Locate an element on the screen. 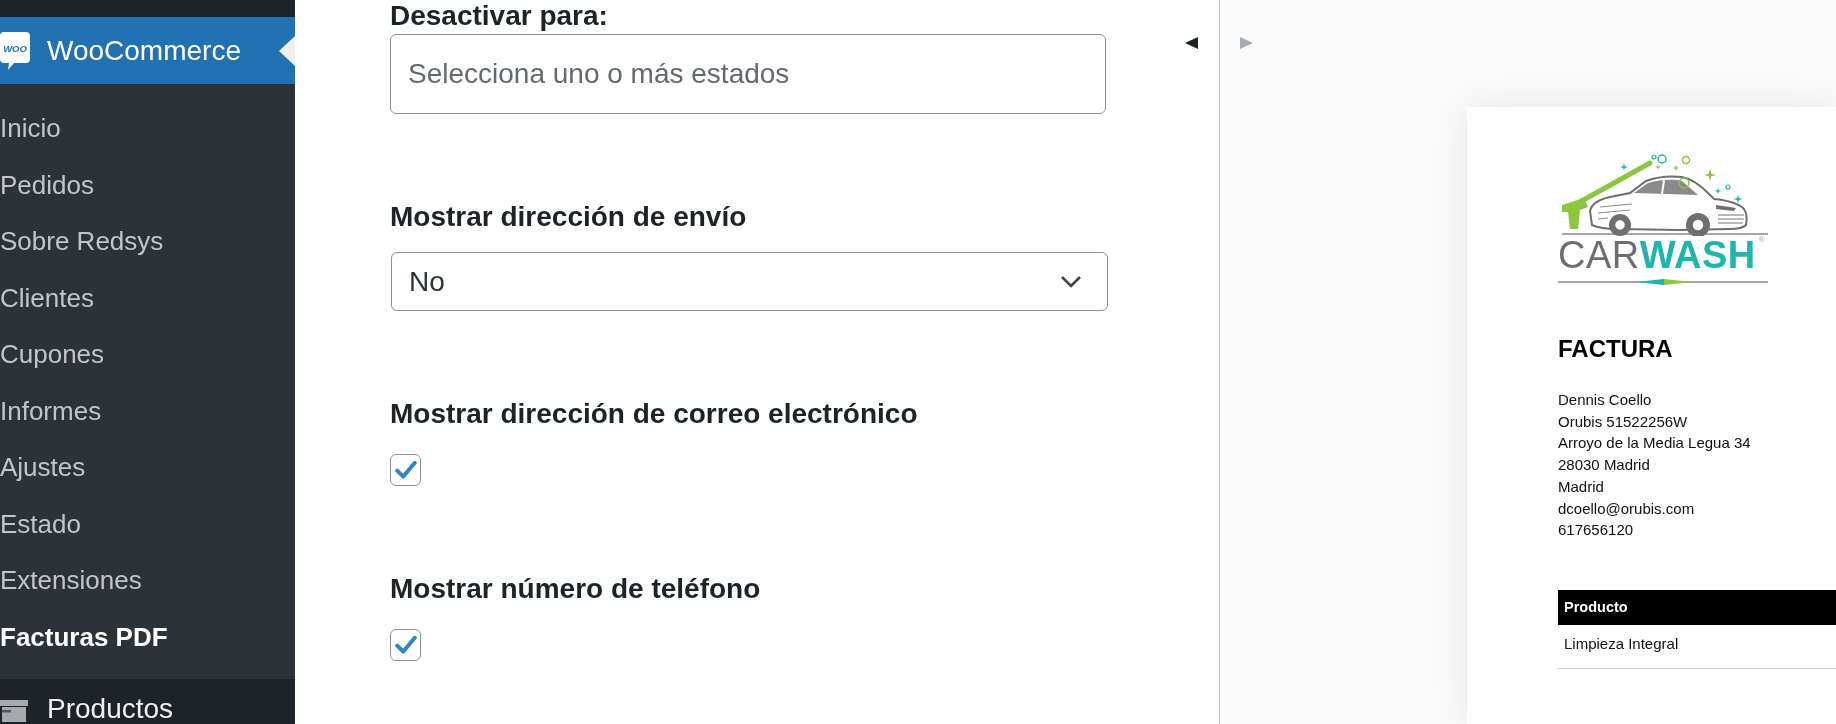  select-field: No is located at coordinates (749, 281).